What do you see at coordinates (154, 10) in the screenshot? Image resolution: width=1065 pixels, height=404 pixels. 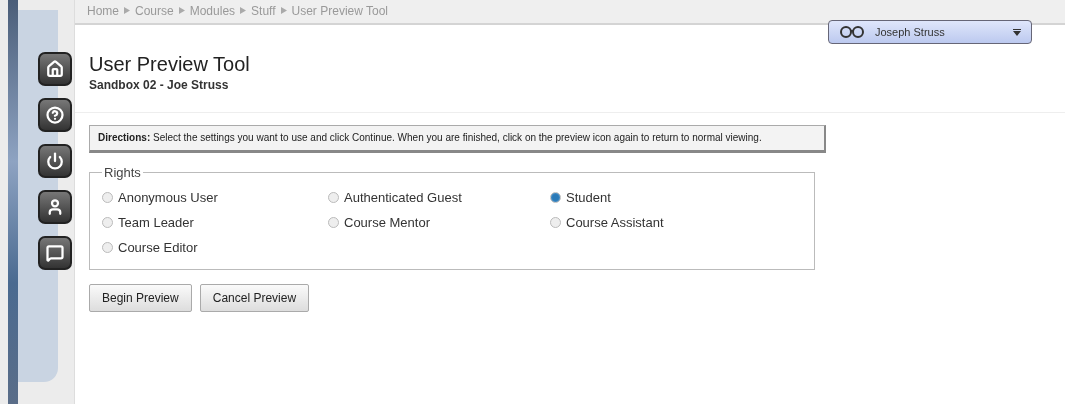 I see `breadcrumb-link: Course` at bounding box center [154, 10].